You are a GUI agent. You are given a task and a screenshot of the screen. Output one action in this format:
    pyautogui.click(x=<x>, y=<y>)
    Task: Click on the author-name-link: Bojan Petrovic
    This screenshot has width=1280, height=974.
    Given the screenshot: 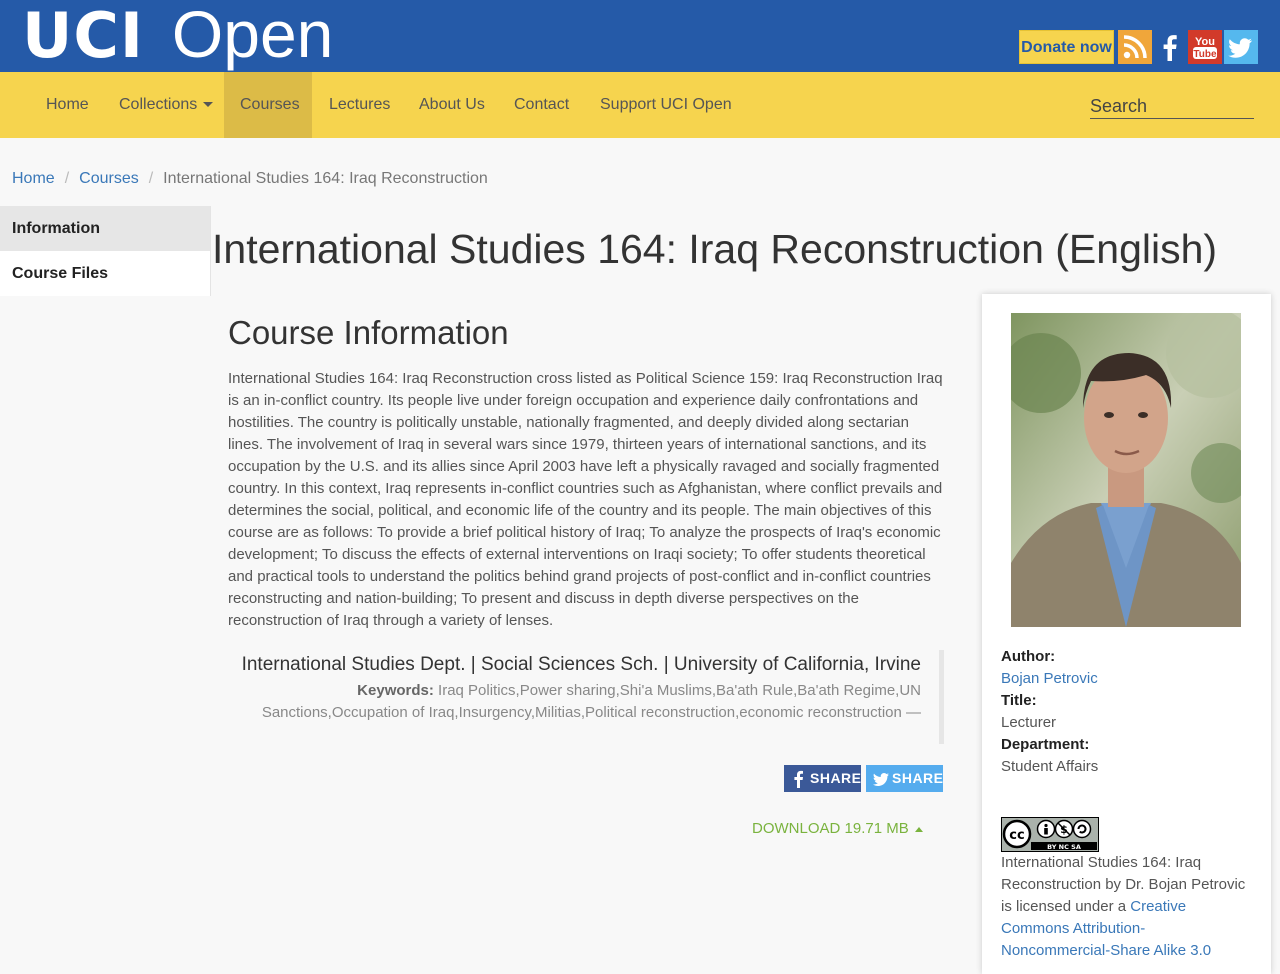 What is the action you would take?
    pyautogui.click(x=1049, y=678)
    